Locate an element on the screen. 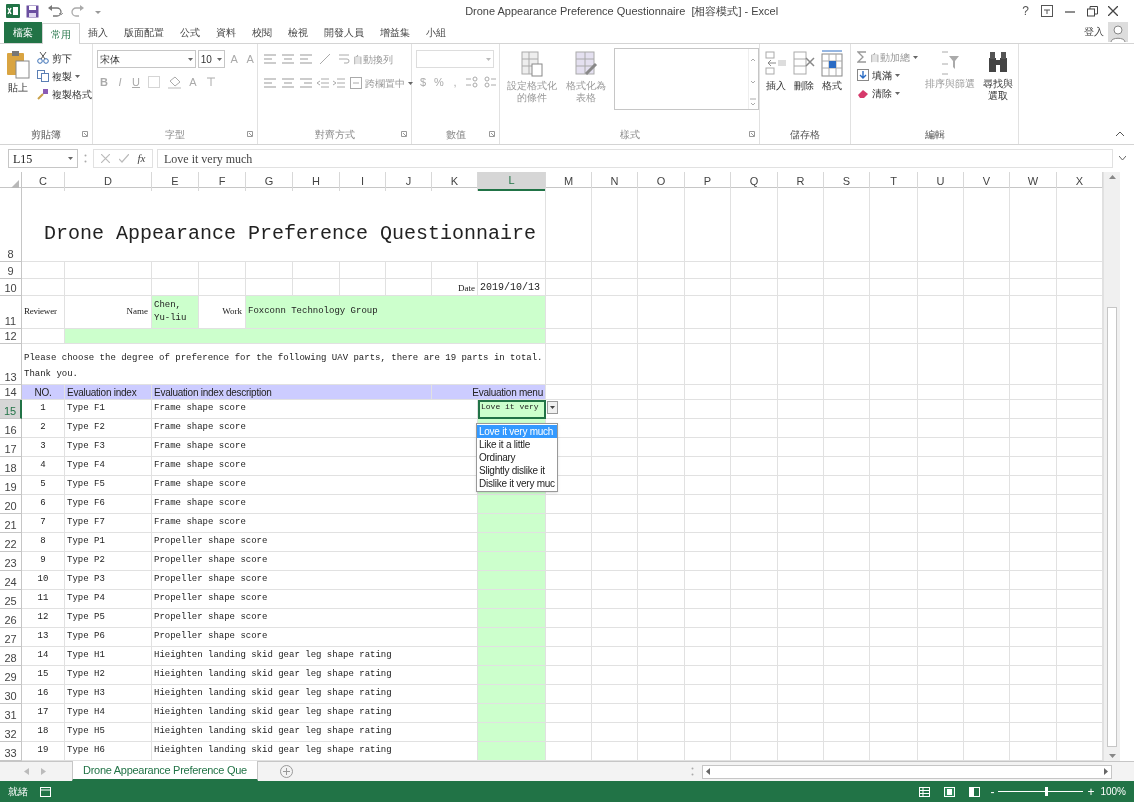 This screenshot has width=1134, height=802. column-header: G is located at coordinates (269, 181).